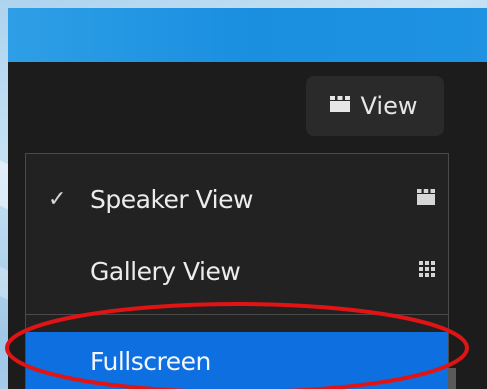 This screenshot has width=487, height=389. I want to click on menu-item-gallery-view: Gallery View, so click(237, 271).